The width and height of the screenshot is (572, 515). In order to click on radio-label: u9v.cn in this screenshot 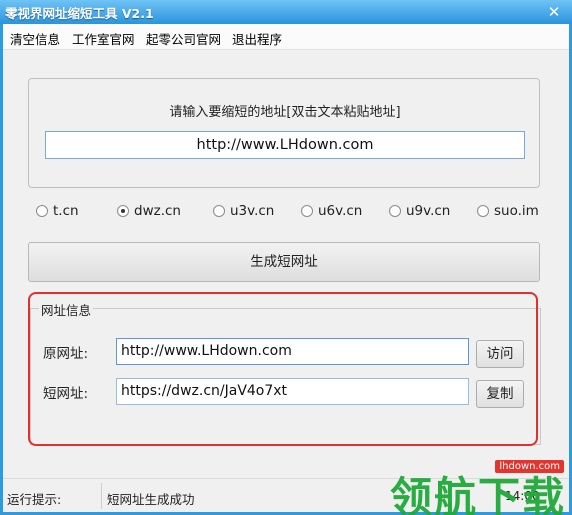, I will do `click(428, 211)`.